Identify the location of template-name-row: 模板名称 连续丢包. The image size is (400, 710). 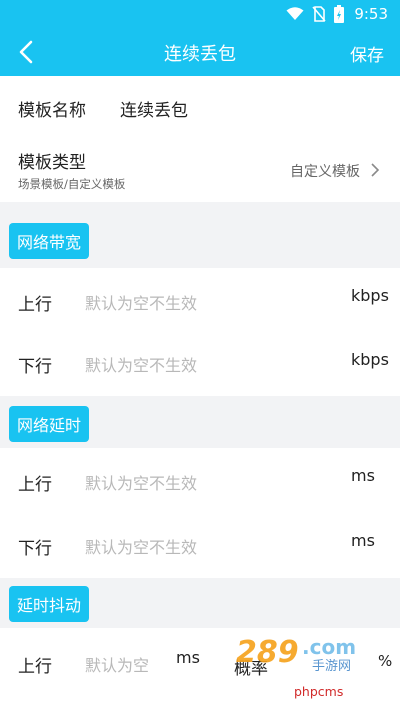
(200, 107).